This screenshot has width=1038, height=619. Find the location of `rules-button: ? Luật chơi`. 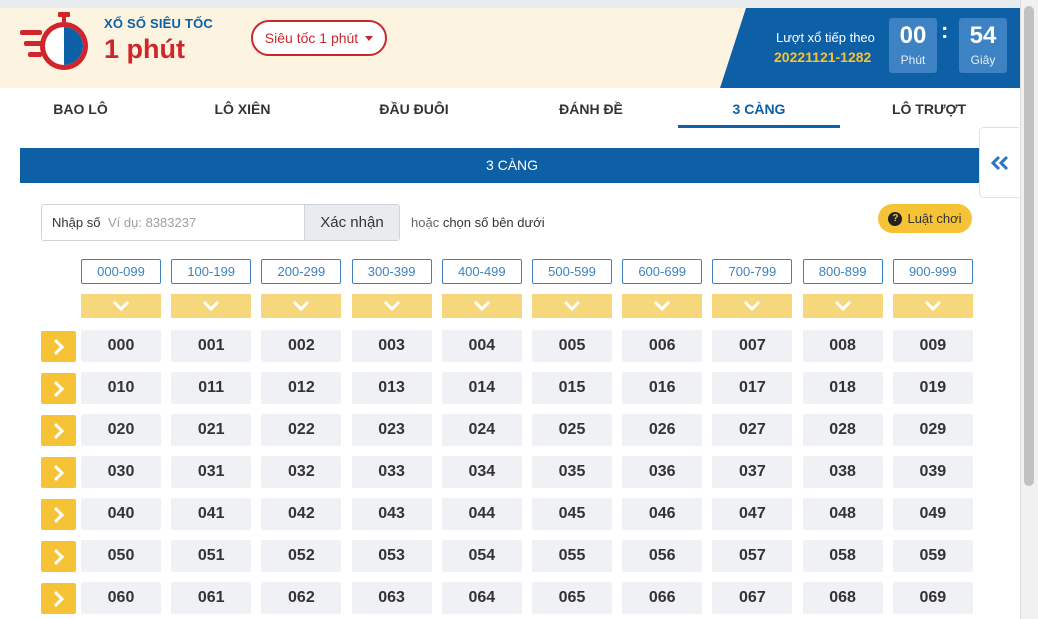

rules-button: ? Luật chơi is located at coordinates (925, 218).